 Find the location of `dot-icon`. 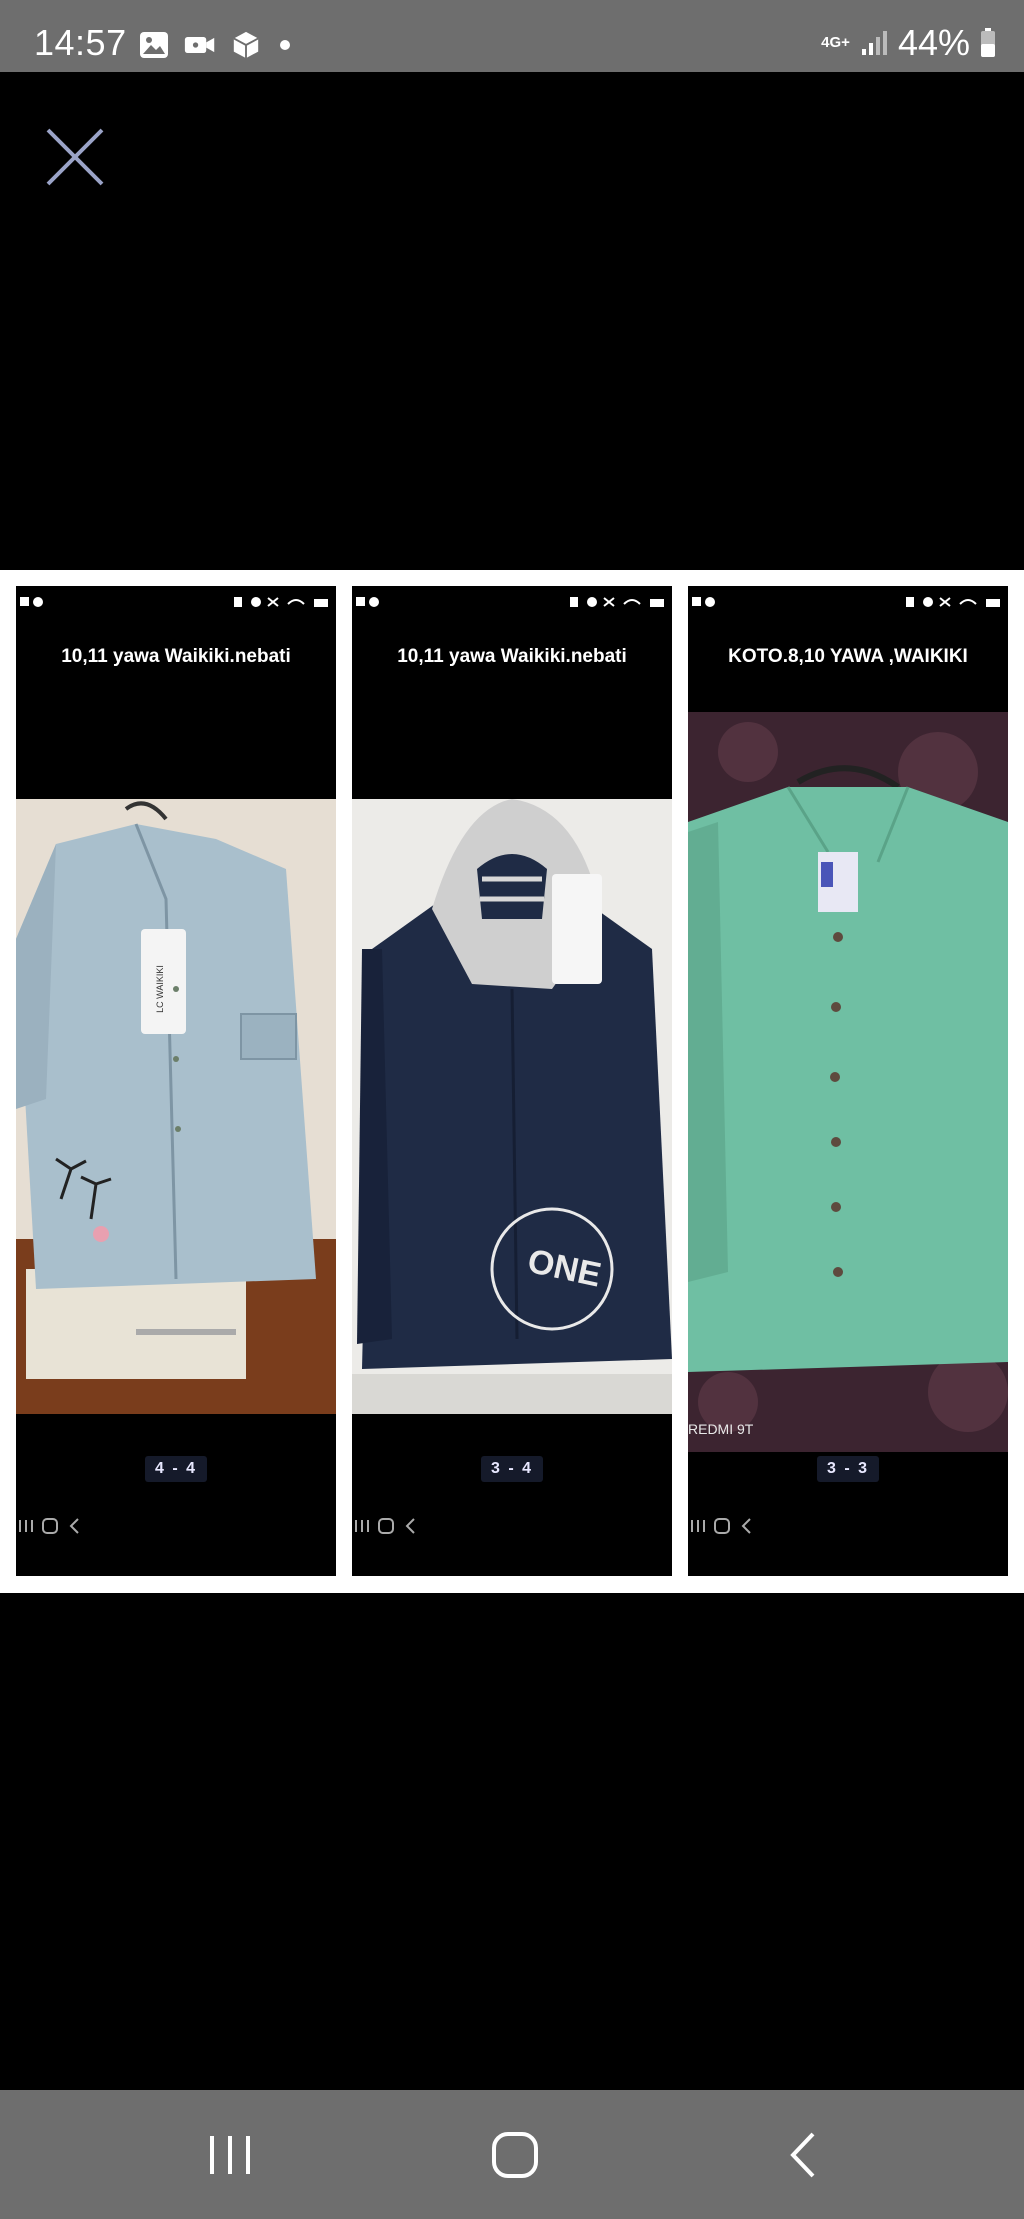

dot-icon is located at coordinates (285, 45).